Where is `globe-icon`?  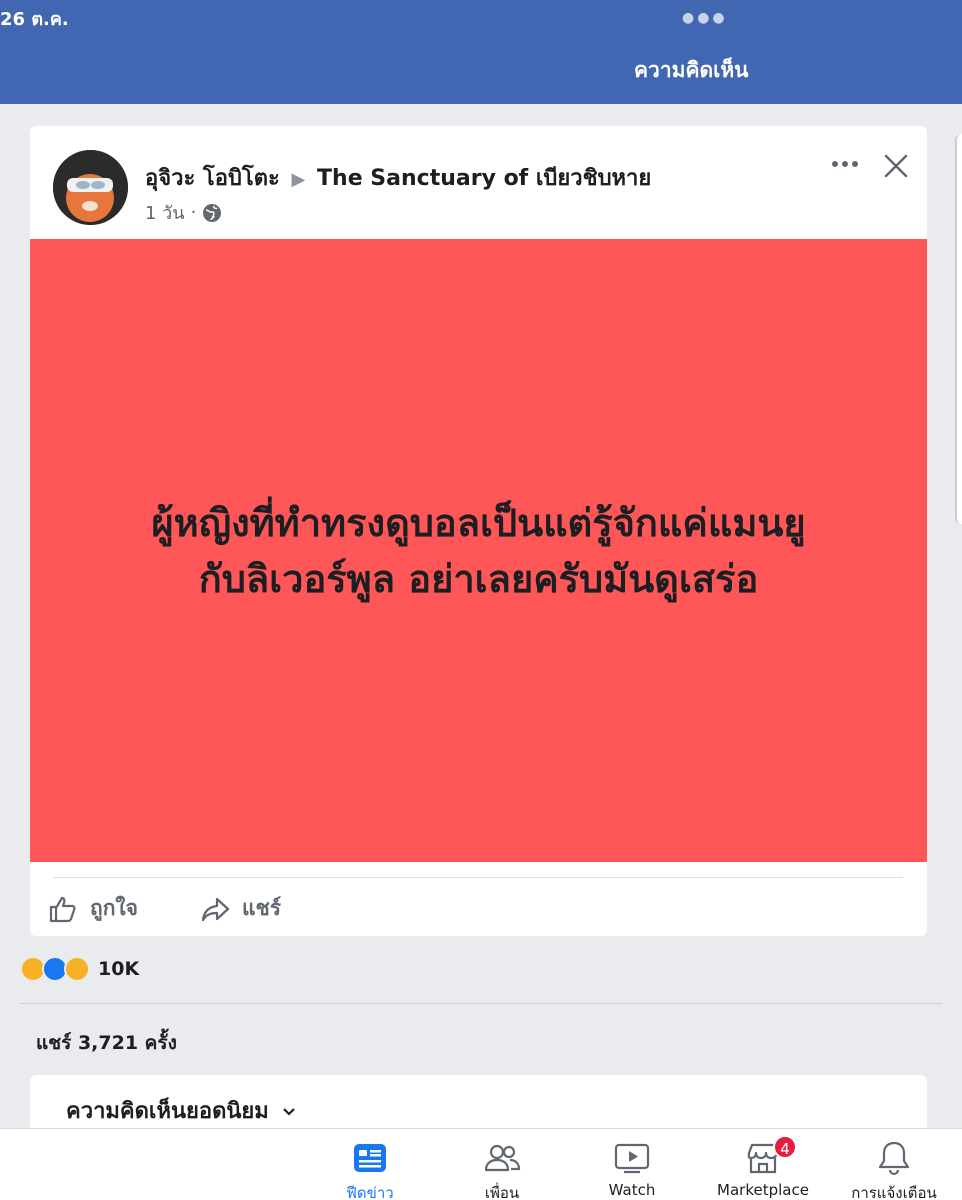
globe-icon is located at coordinates (212, 213).